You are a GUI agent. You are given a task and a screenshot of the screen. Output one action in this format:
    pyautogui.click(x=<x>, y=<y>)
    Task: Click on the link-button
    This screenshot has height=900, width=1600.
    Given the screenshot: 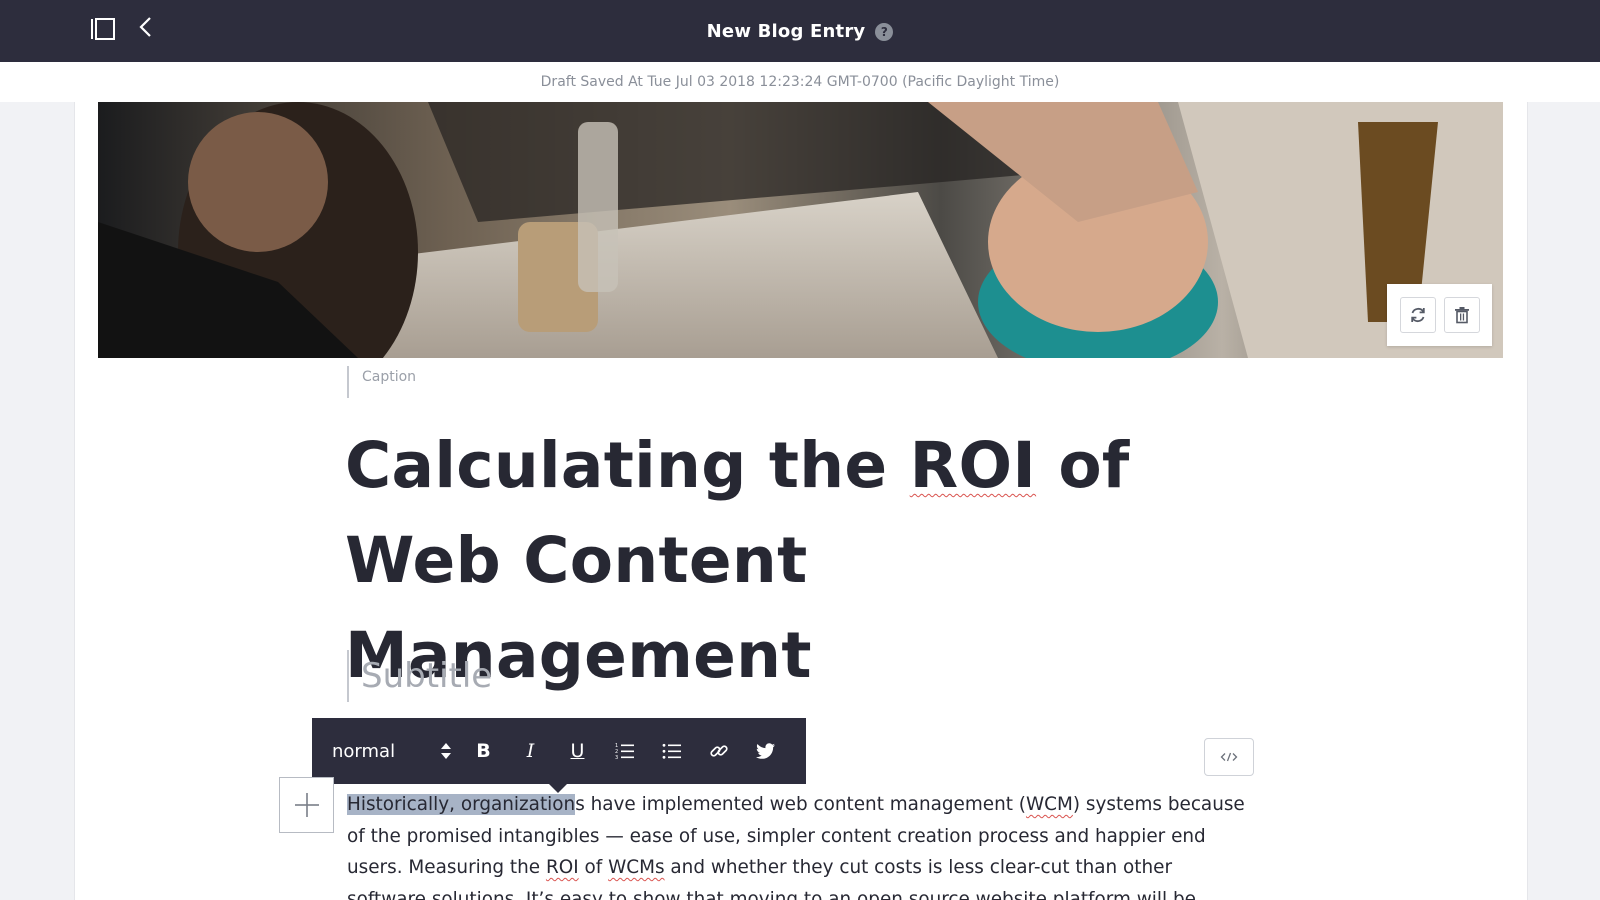 What is the action you would take?
    pyautogui.click(x=718, y=751)
    